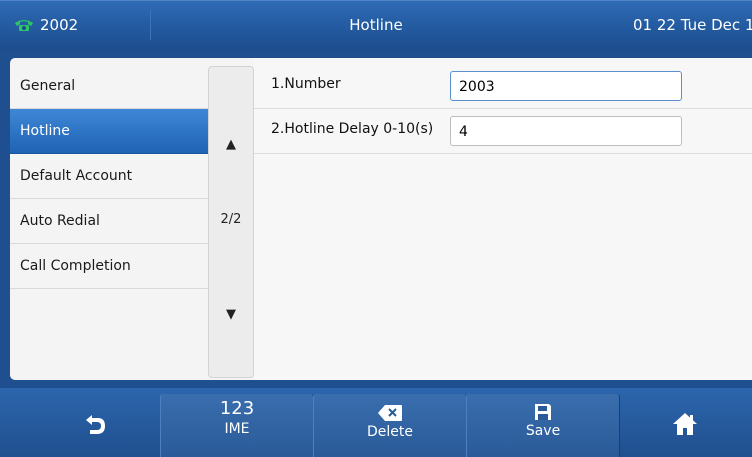 The image size is (752, 457). What do you see at coordinates (237, 429) in the screenshot?
I see `ime-label: IME` at bounding box center [237, 429].